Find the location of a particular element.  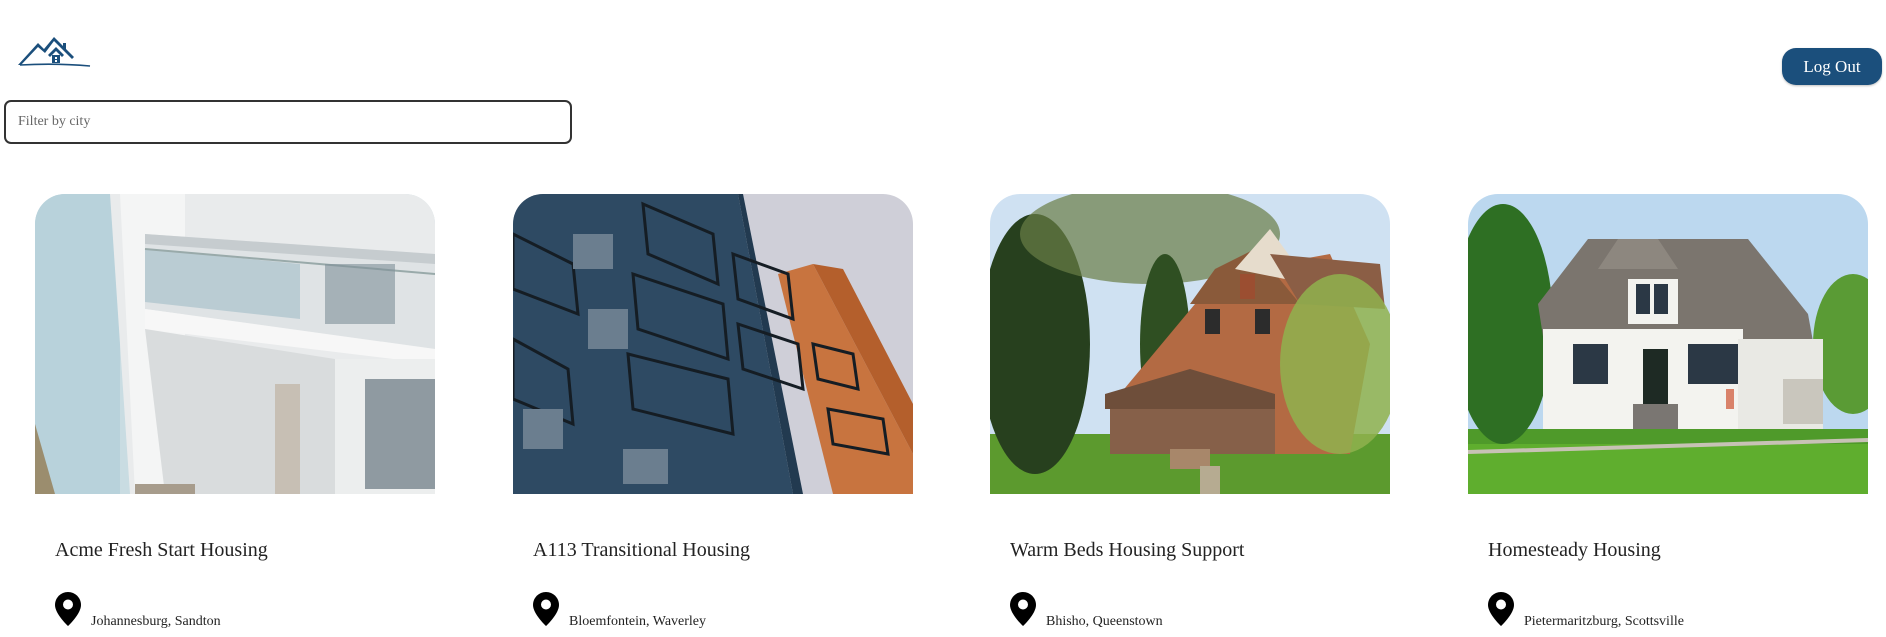

logout-button: Log Out is located at coordinates (1832, 66).